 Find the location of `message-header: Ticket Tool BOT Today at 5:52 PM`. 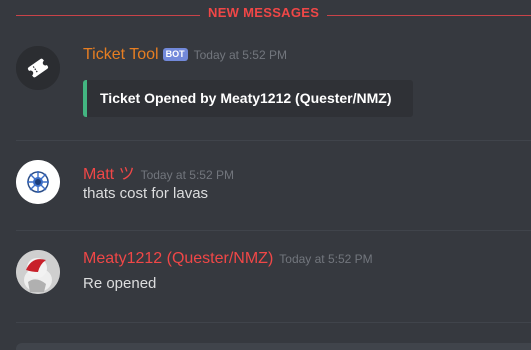

message-header: Ticket Tool BOT Today at 5:52 PM is located at coordinates (185, 55).